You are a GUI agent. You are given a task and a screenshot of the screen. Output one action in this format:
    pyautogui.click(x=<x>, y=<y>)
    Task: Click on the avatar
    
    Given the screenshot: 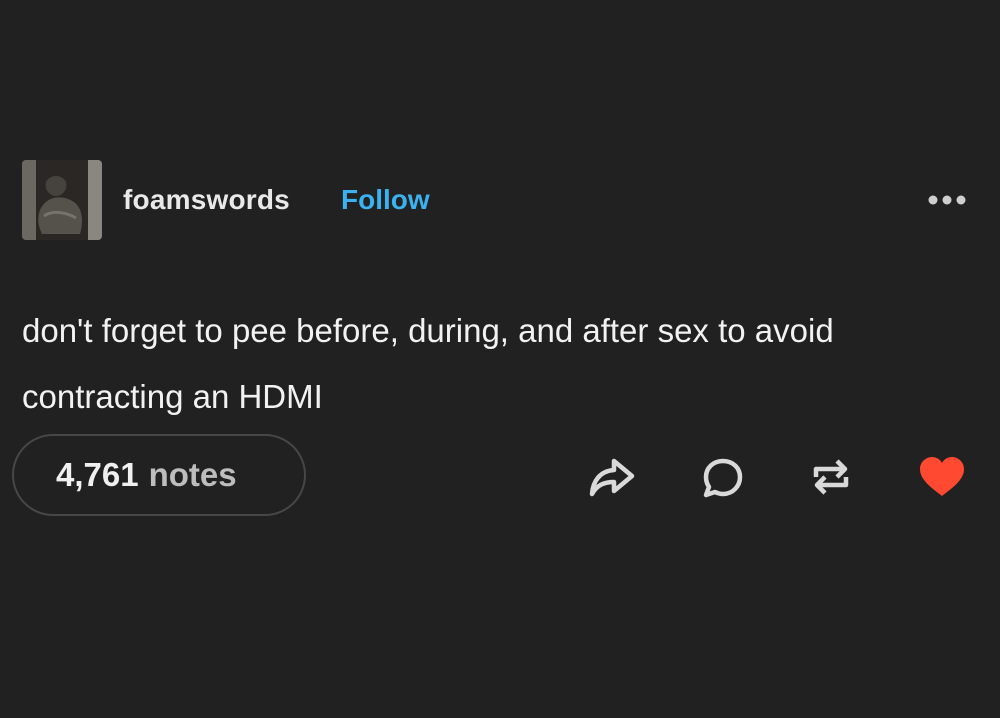 What is the action you would take?
    pyautogui.click(x=62, y=200)
    